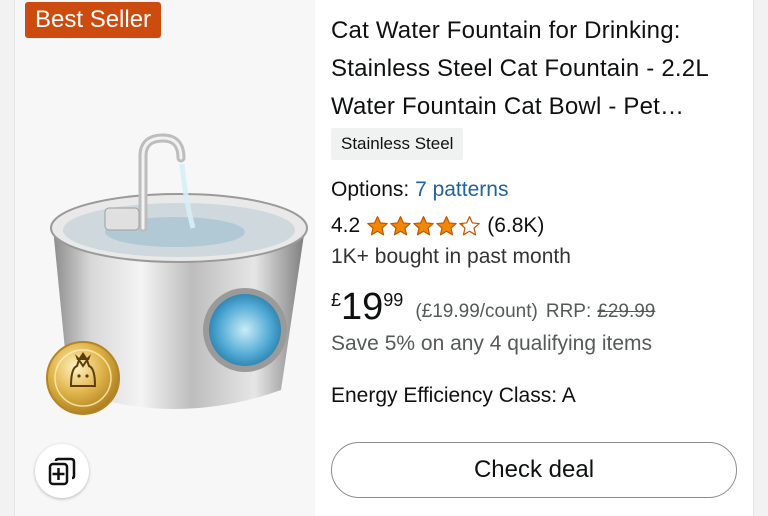  Describe the element at coordinates (397, 144) in the screenshot. I see `variant-chip: Stainless Steel` at that location.